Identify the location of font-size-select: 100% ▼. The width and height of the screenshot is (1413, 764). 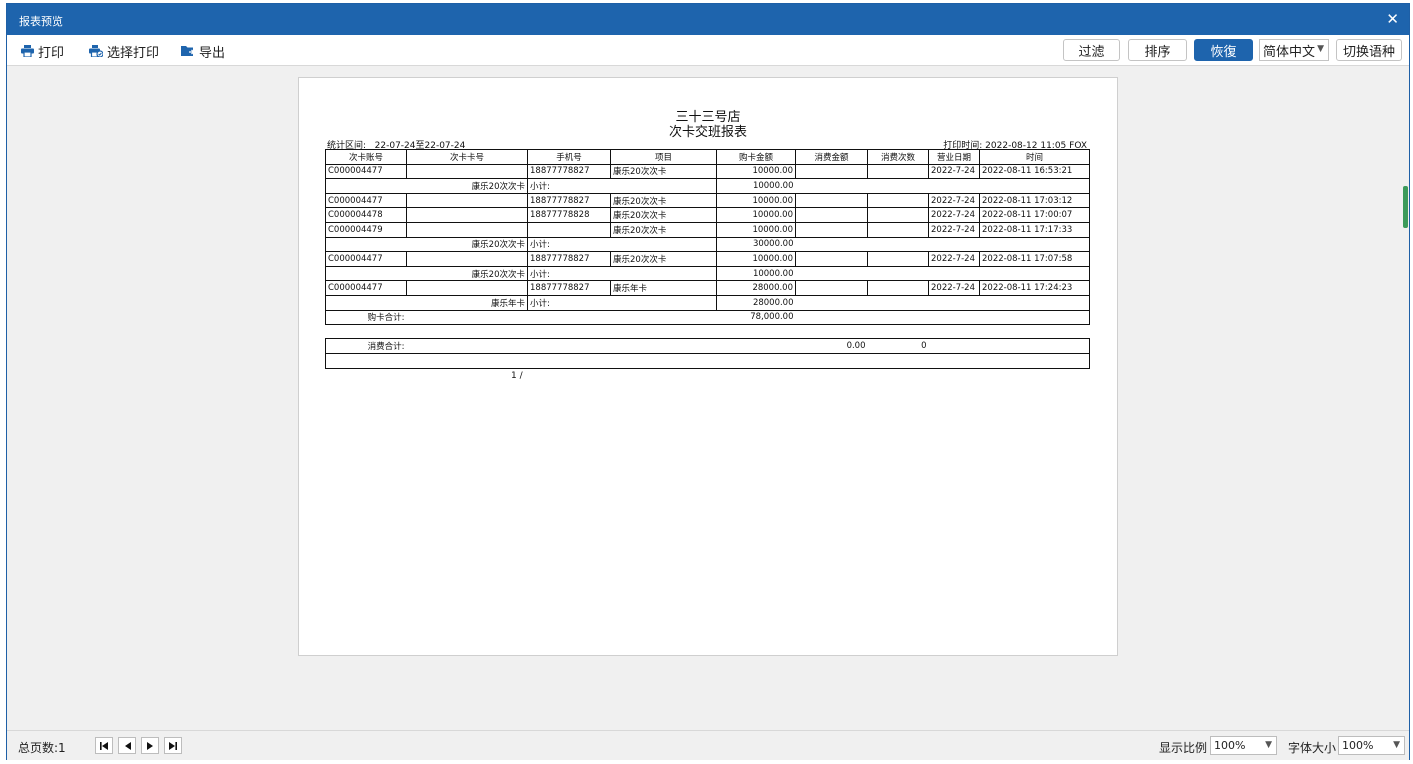
(1371, 745).